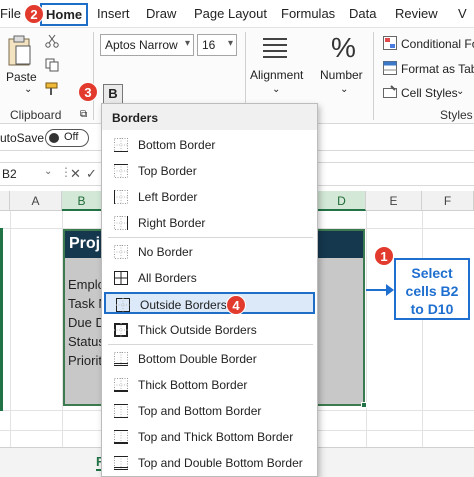 The width and height of the screenshot is (474, 477). I want to click on copy-icon, so click(52, 65).